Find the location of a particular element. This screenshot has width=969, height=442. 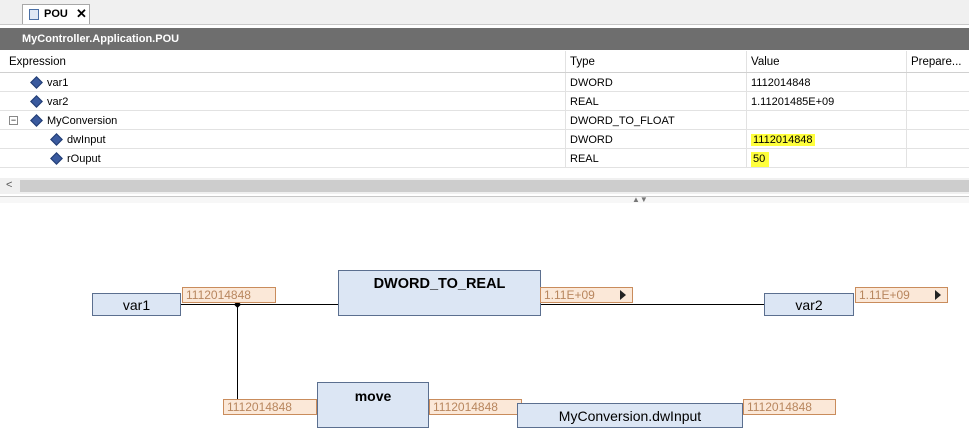

column-header-type: Type is located at coordinates (656, 61).